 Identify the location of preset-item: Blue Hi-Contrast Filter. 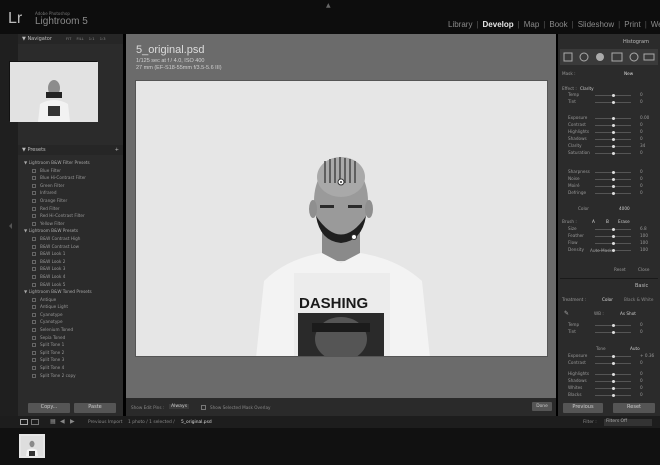
(70, 178).